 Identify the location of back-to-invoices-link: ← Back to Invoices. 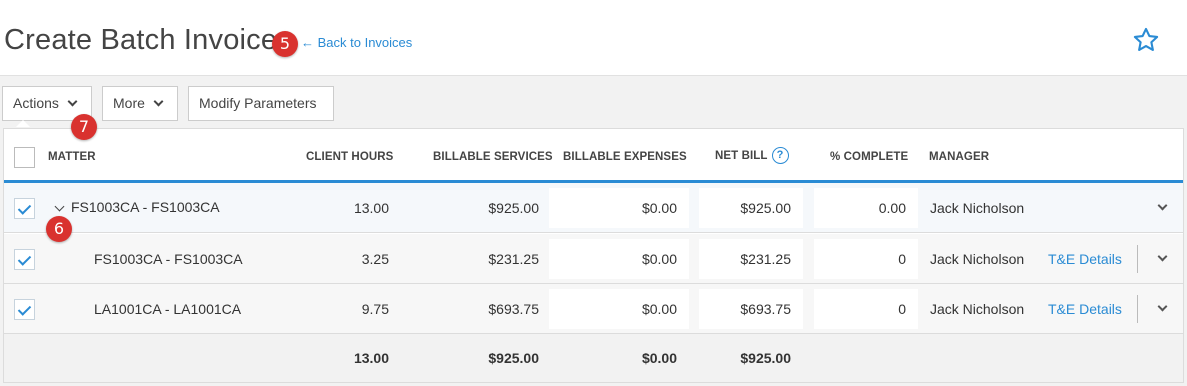
(356, 42).